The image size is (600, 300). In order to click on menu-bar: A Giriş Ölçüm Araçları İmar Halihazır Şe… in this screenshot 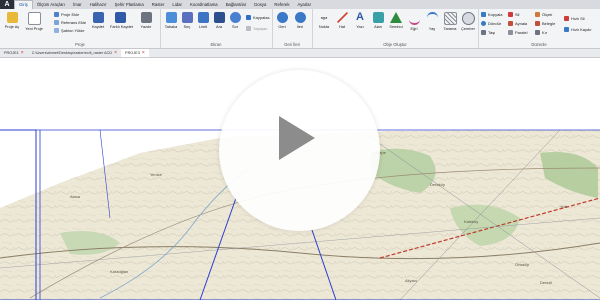, I will do `click(300, 4)`.